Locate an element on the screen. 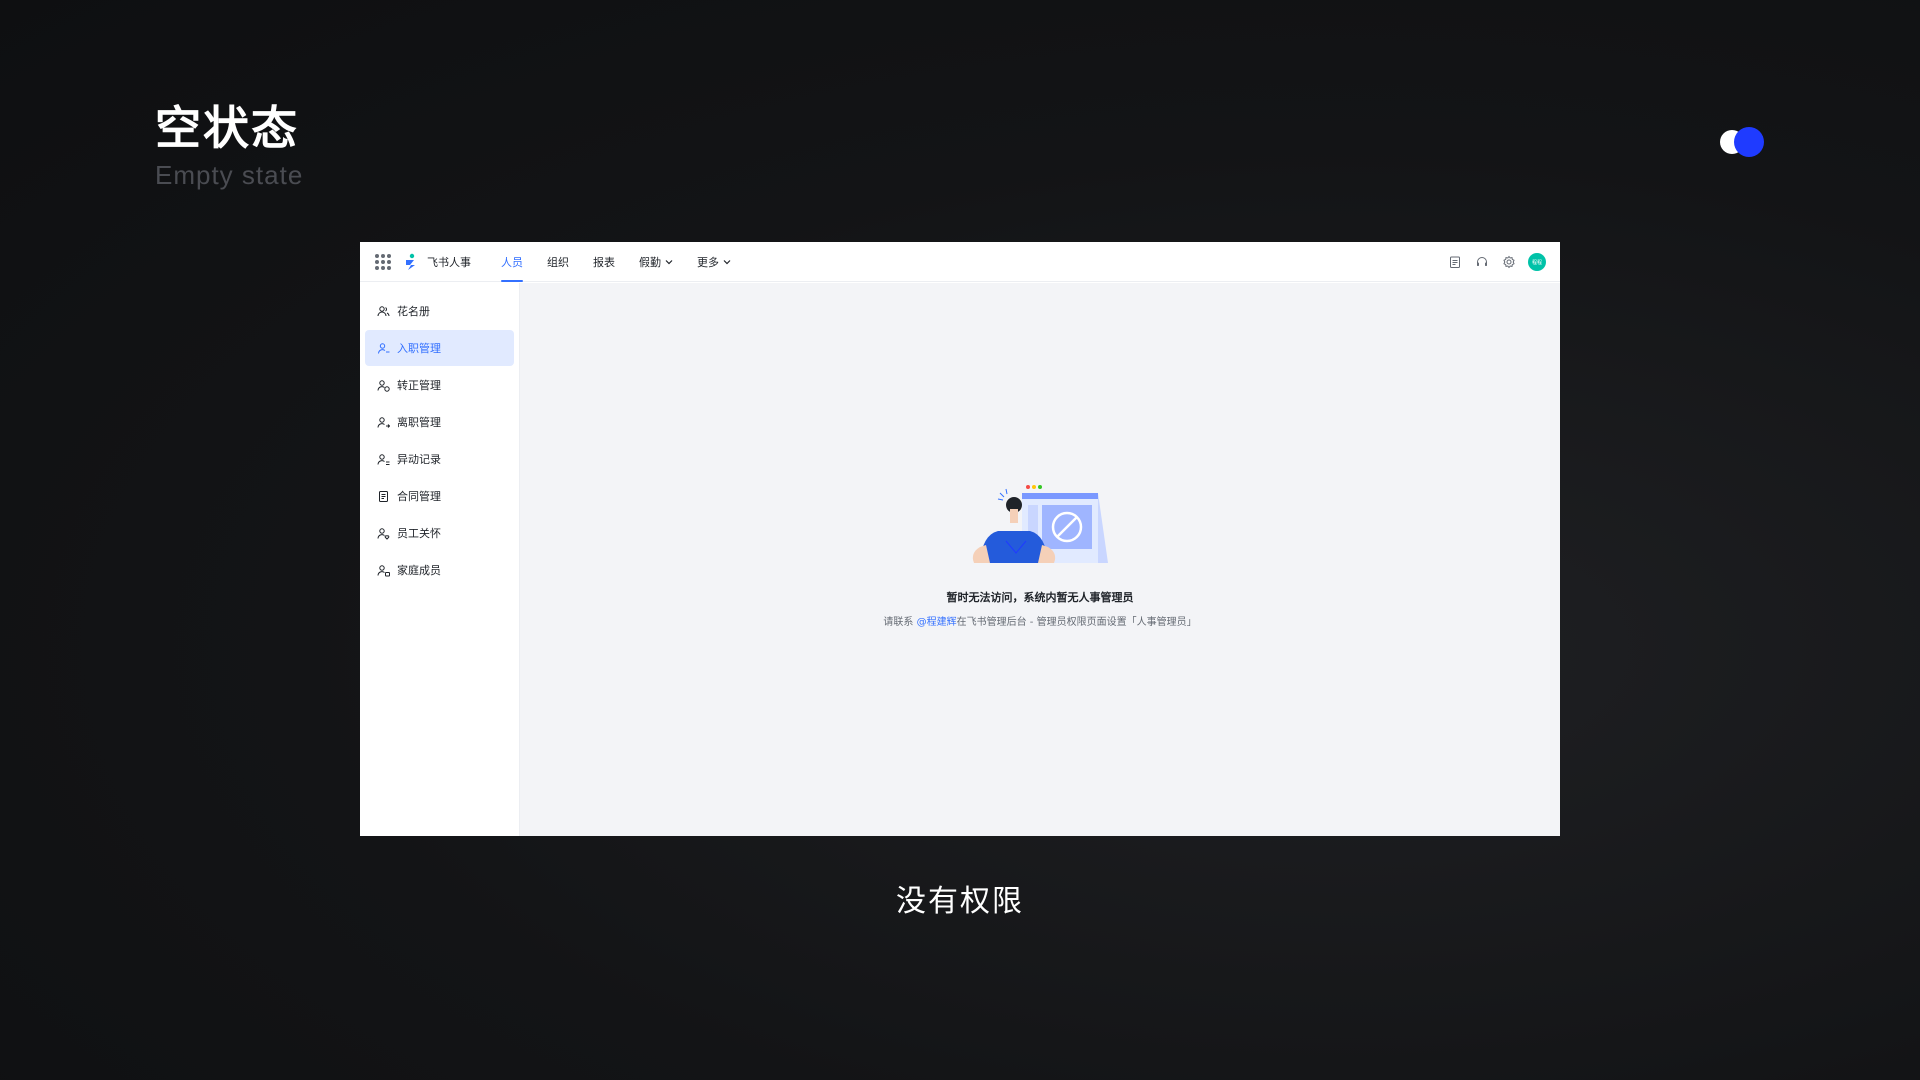  sidebar-item-label: 转正管理 is located at coordinates (419, 385).